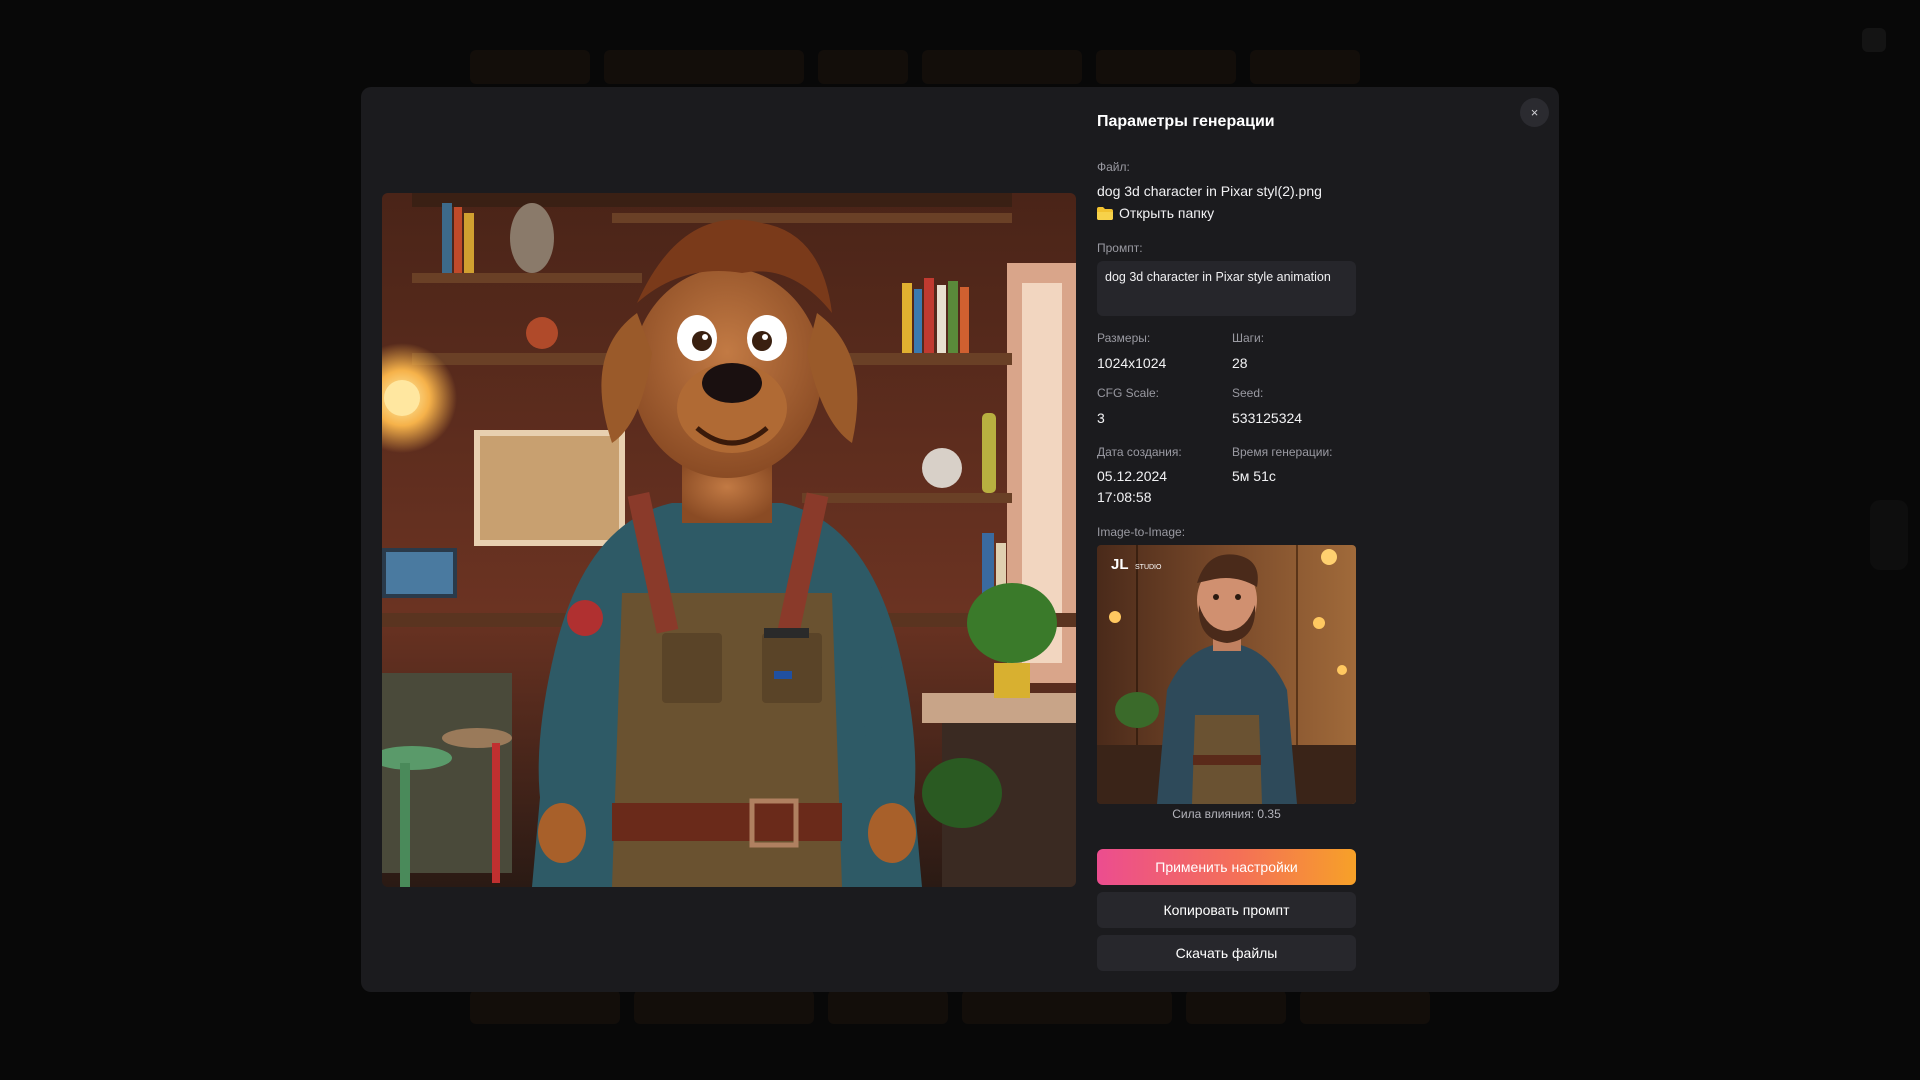 Image resolution: width=1920 pixels, height=1080 pixels. I want to click on open-folder-label: Открыть папку, so click(1167, 213).